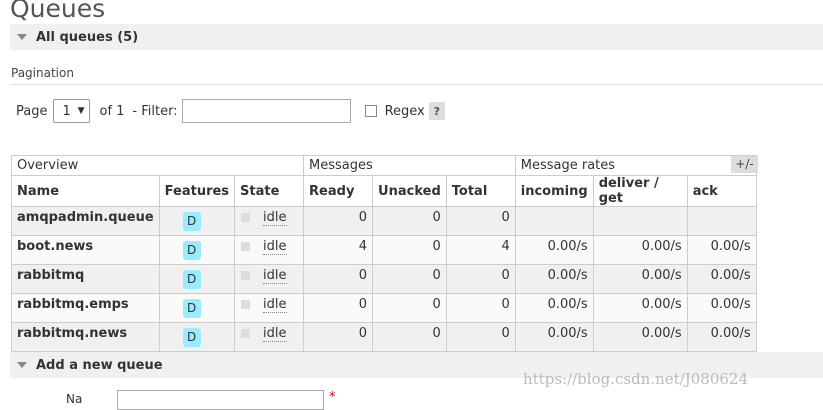 The height and width of the screenshot is (410, 823). Describe the element at coordinates (155, 111) in the screenshot. I see `filter-label: - Filter:` at that location.